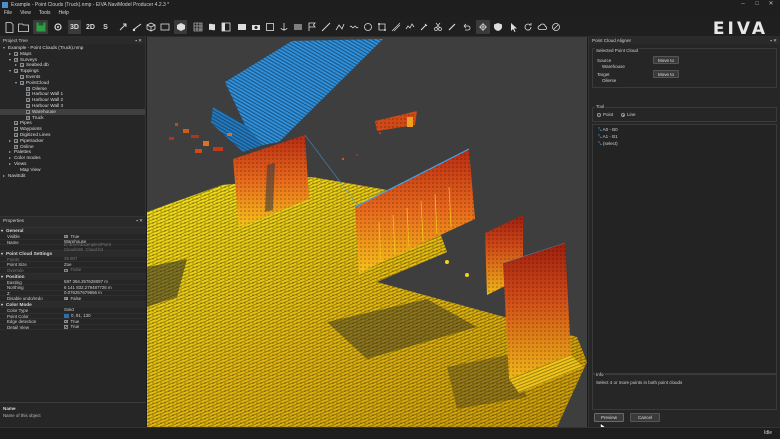 The height and width of the screenshot is (439, 780). I want to click on new-file-icon, so click(9, 27).